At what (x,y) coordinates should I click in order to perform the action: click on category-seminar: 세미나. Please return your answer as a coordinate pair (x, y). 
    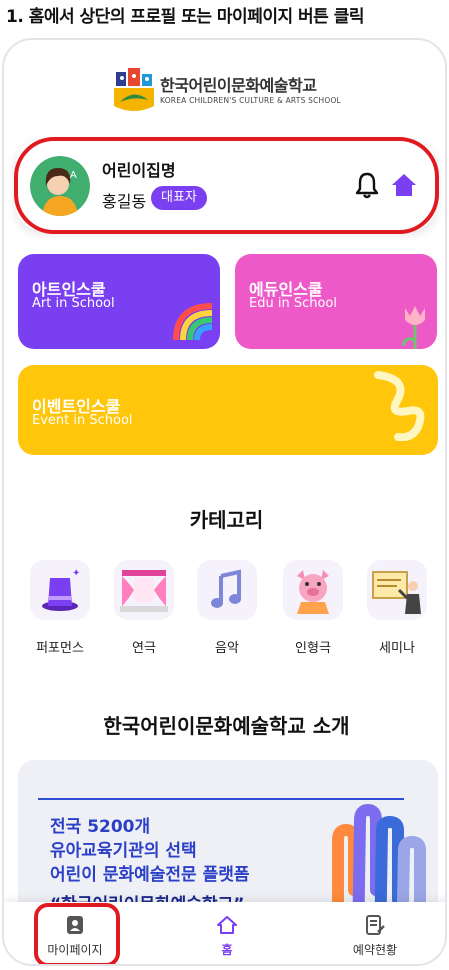
    Looking at the image, I should click on (397, 608).